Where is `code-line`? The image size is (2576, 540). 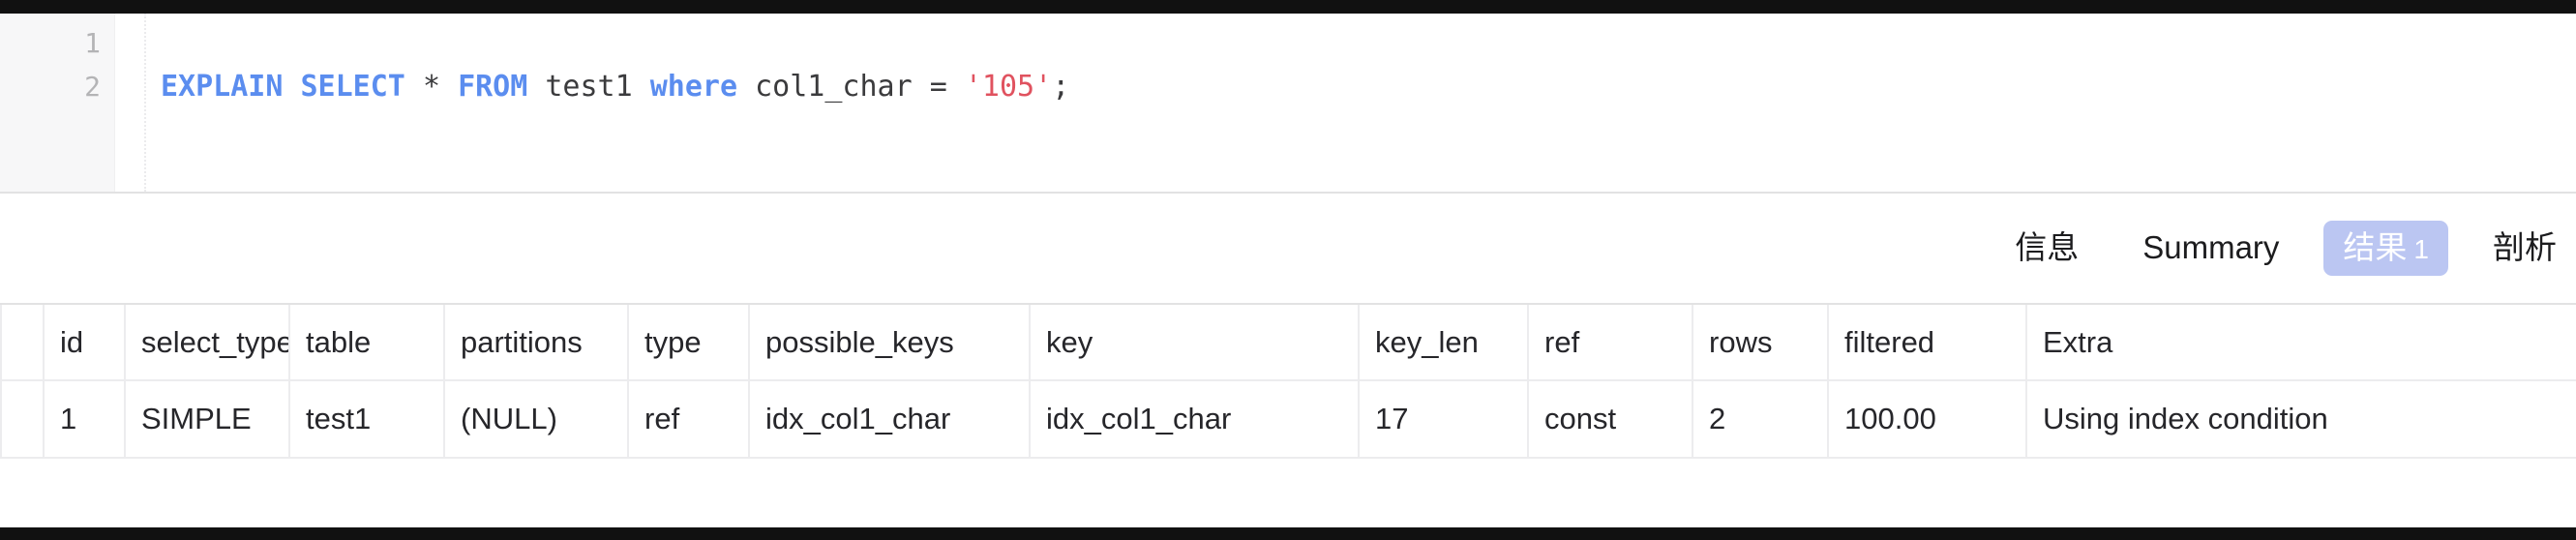 code-line is located at coordinates (1345, 43).